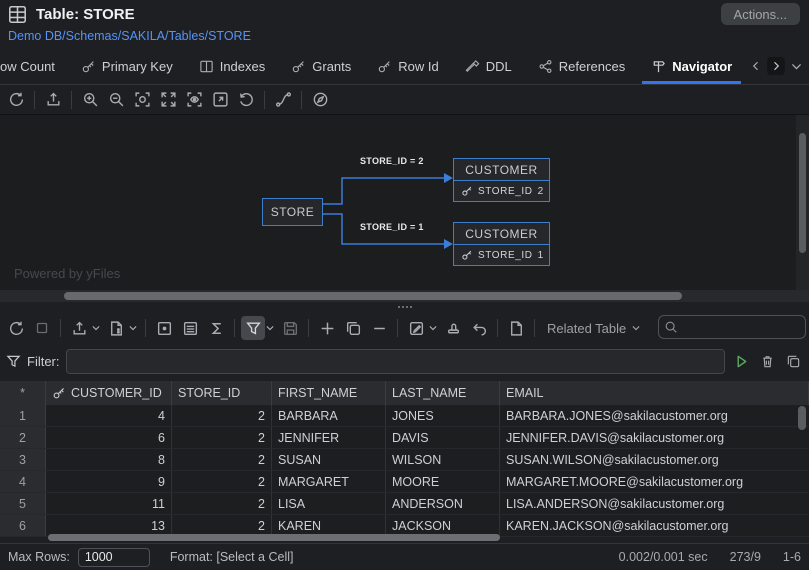  I want to click on grid-vertical-scrollbar-thumb, so click(802, 418).